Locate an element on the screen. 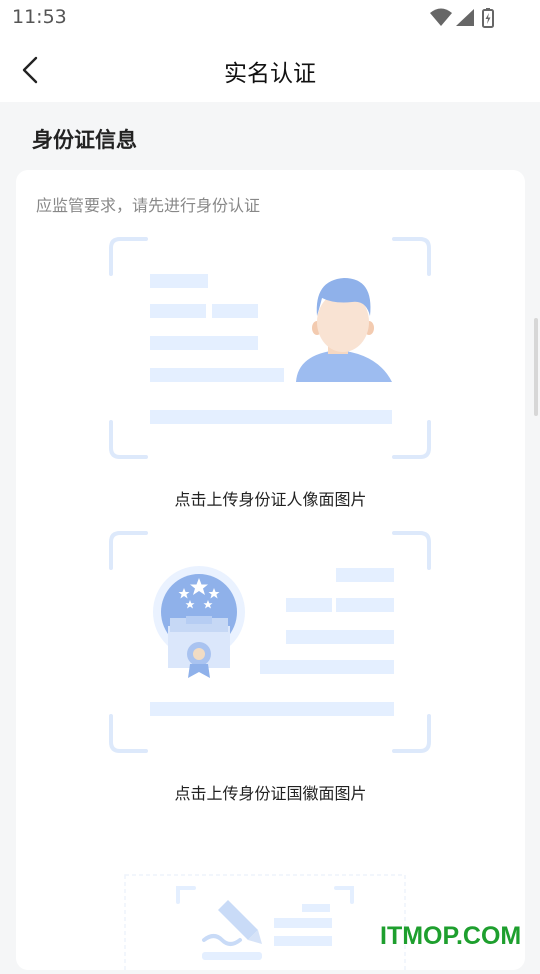  upload-id-back-button is located at coordinates (270, 642).